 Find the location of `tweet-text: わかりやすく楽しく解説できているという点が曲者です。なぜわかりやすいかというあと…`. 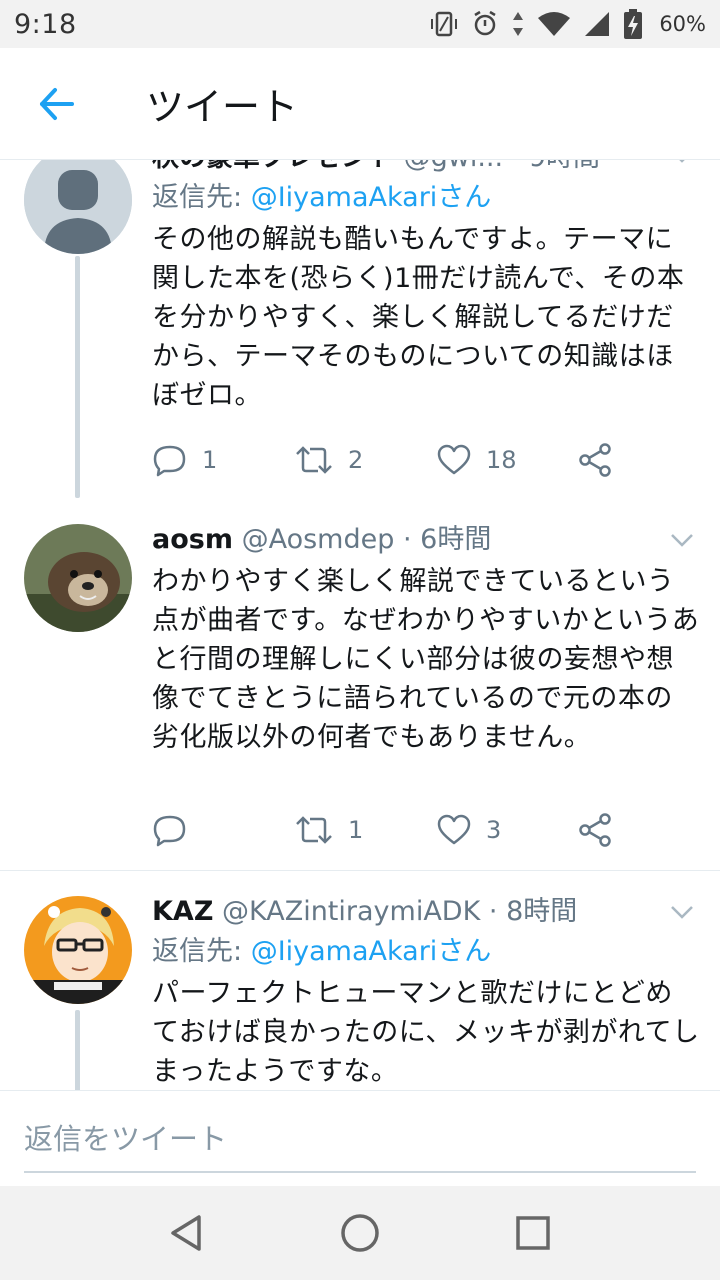

tweet-text: わかりやすく楽しく解説できているという点が曲者です。なぜわかりやすいかというあと… is located at coordinates (426, 659).